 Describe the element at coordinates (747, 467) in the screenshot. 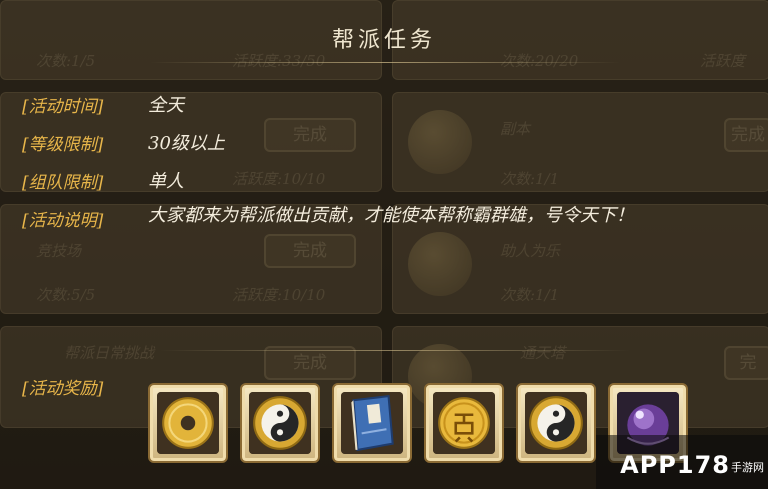

I see `watermark-subtitle: 手游网` at that location.